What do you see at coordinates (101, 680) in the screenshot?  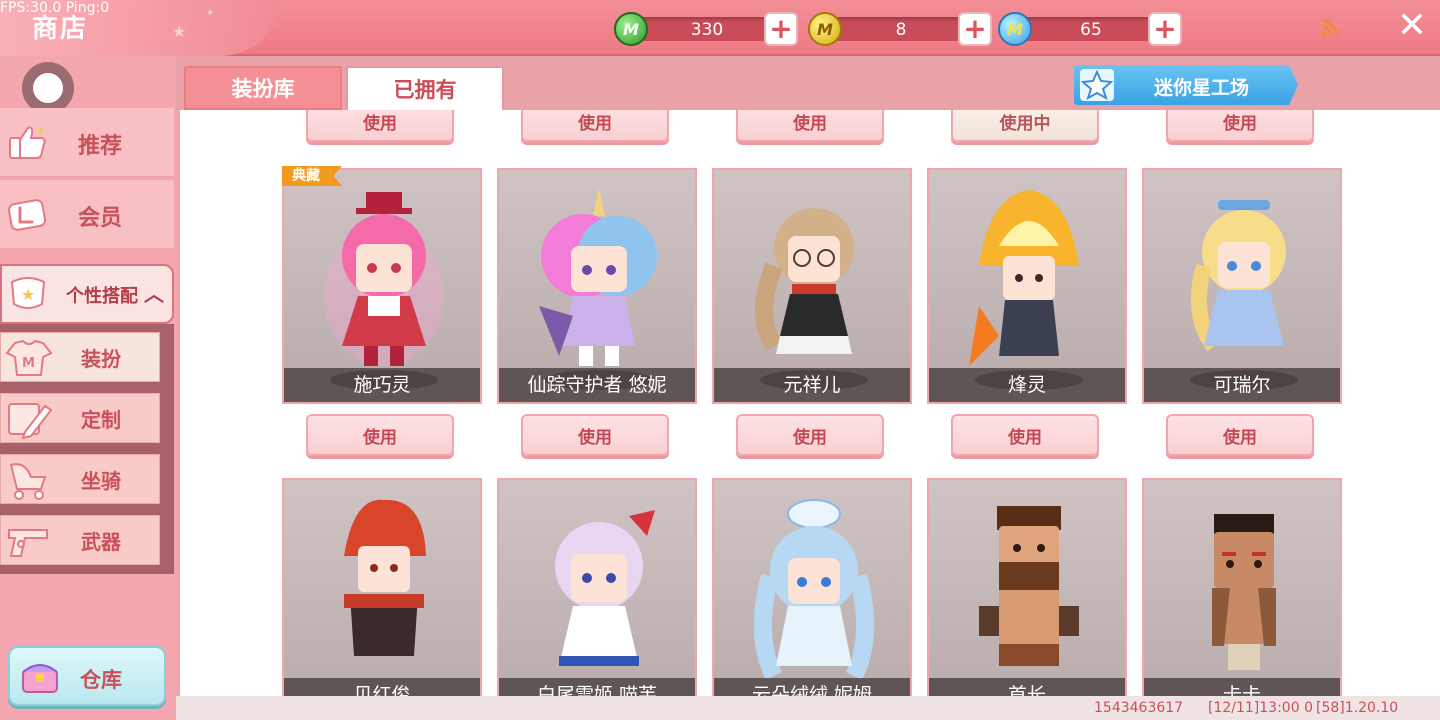 I see `warehouse-label: 仓库` at bounding box center [101, 680].